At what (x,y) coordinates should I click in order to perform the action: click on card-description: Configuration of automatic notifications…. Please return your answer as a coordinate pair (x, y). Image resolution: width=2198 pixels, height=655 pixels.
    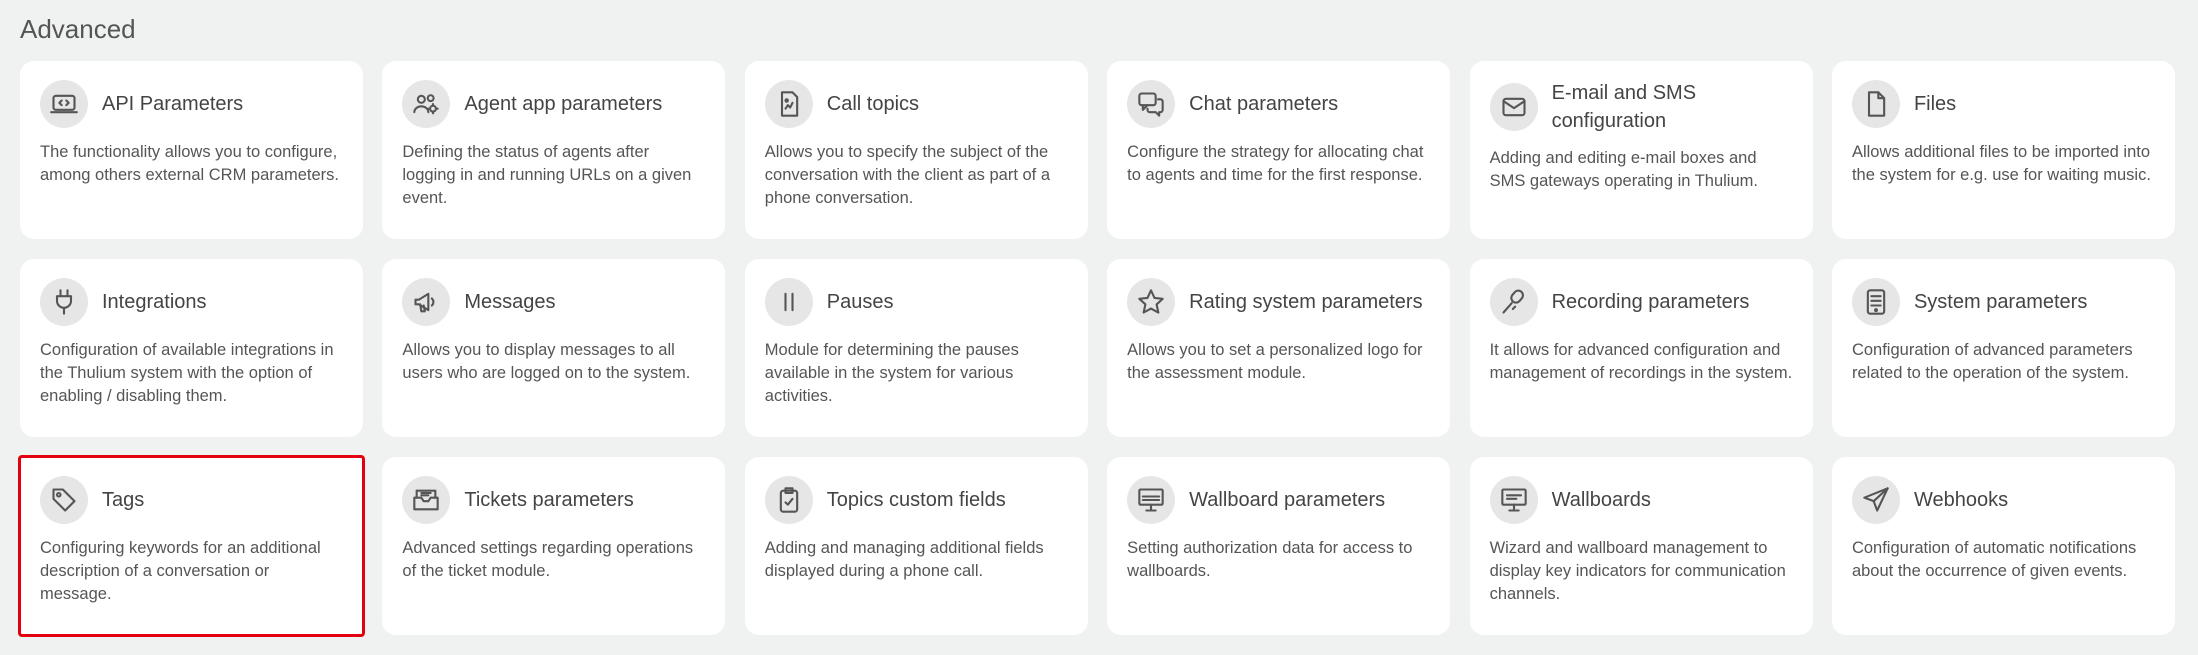
    Looking at the image, I should click on (1994, 559).